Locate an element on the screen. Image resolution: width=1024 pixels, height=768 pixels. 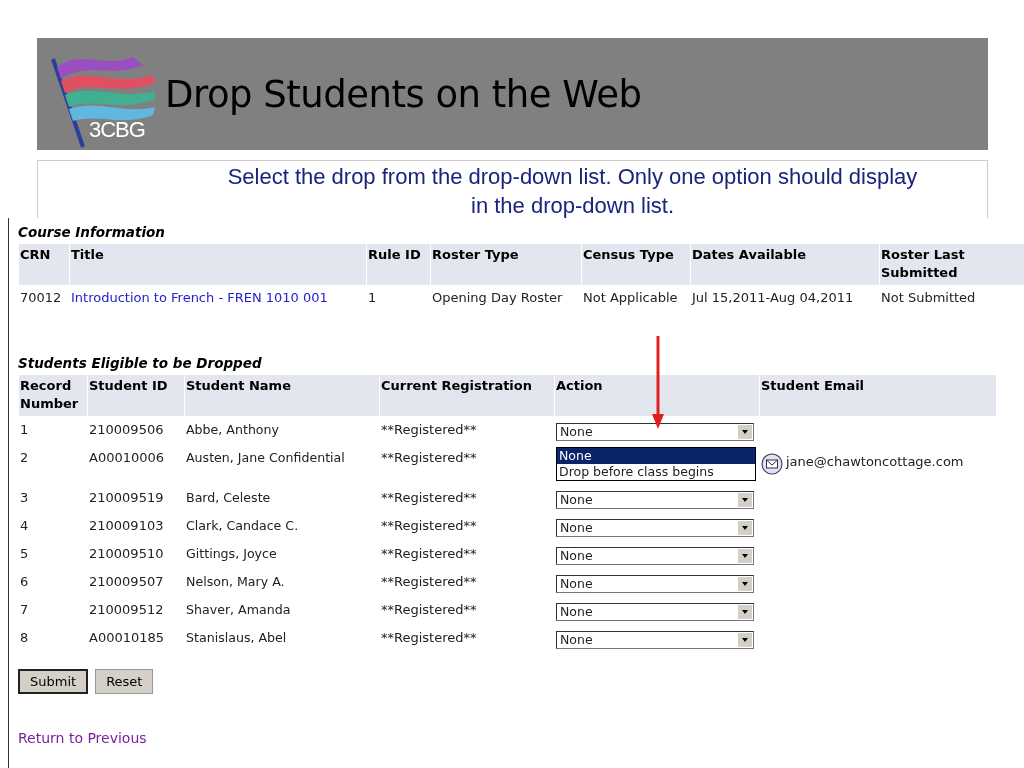
table-cell-text: 3 is located at coordinates (24, 498).